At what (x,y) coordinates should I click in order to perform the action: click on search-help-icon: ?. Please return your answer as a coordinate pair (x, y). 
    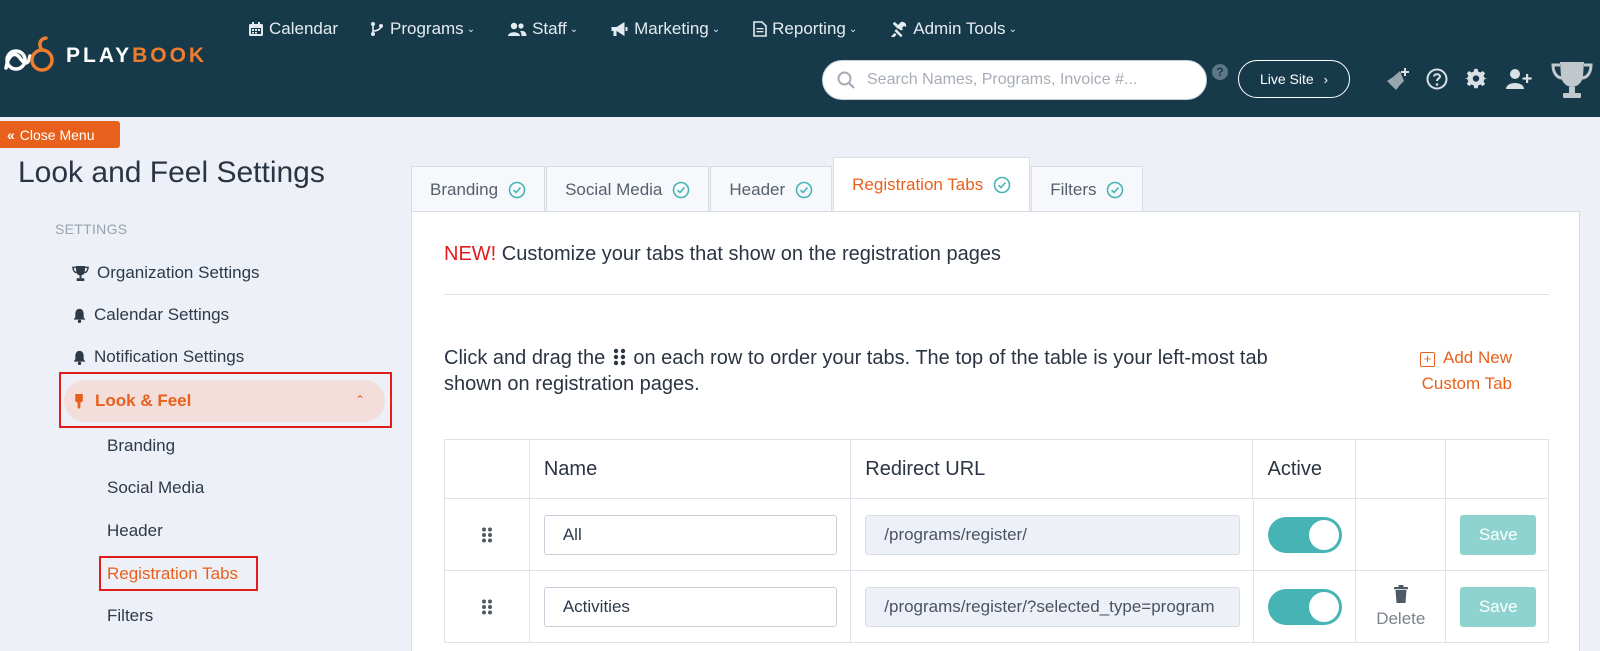
    Looking at the image, I should click on (1220, 72).